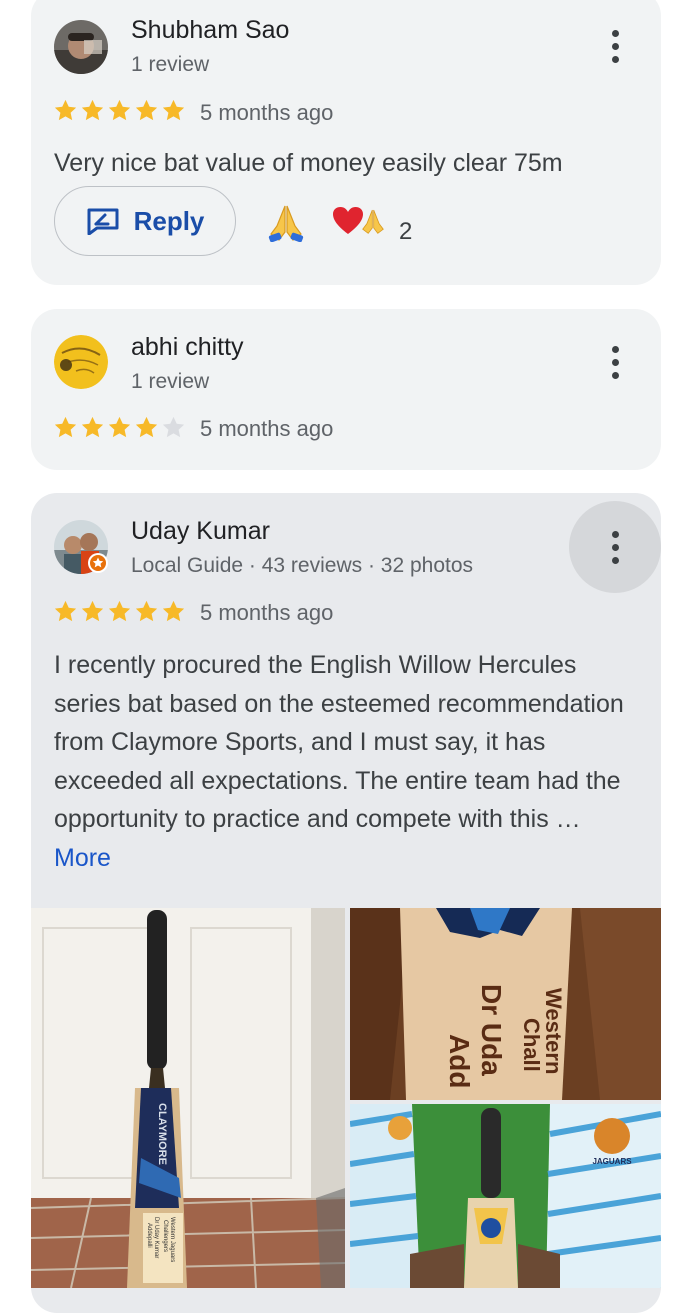 Image resolution: width=692 pixels, height=1313 pixels. I want to click on bat-sticker-line4: Addepalli, so click(149, 1235).